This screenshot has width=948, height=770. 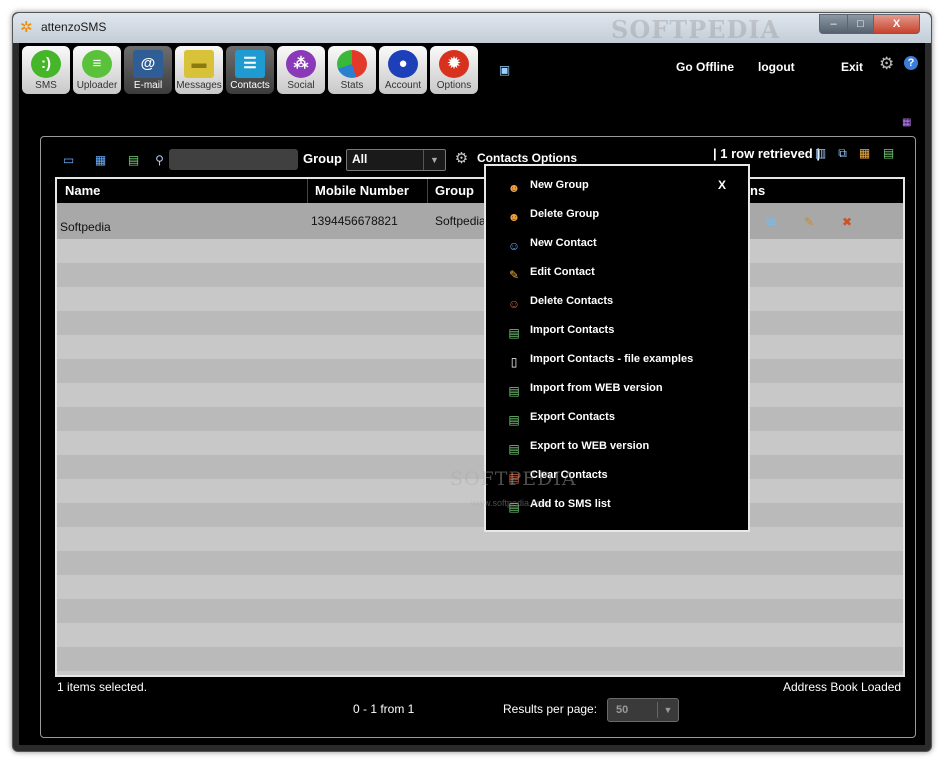 I want to click on add-document-icon: ▤, so click(x=133, y=160).